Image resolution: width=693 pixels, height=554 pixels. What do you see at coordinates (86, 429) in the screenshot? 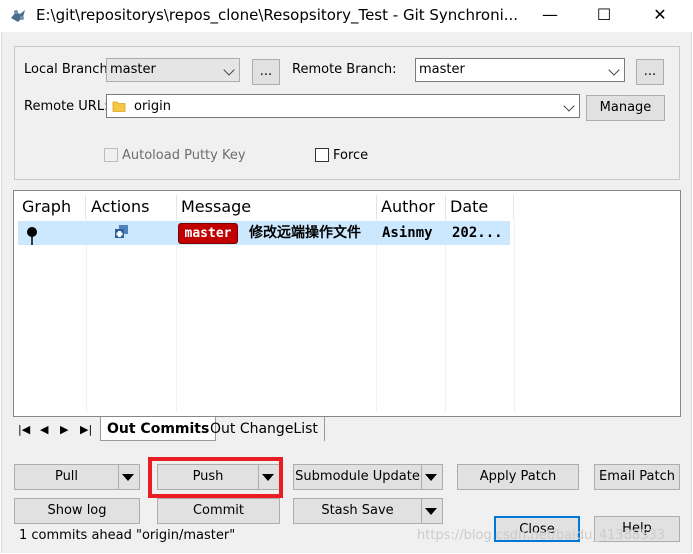
I see `last-tab-nav-button: ▶|` at bounding box center [86, 429].